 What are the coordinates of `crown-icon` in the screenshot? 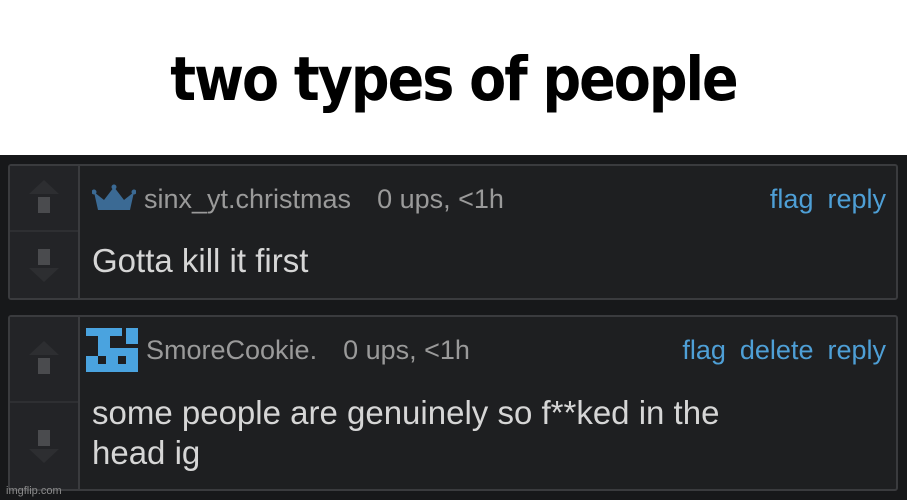 It's located at (114, 197).